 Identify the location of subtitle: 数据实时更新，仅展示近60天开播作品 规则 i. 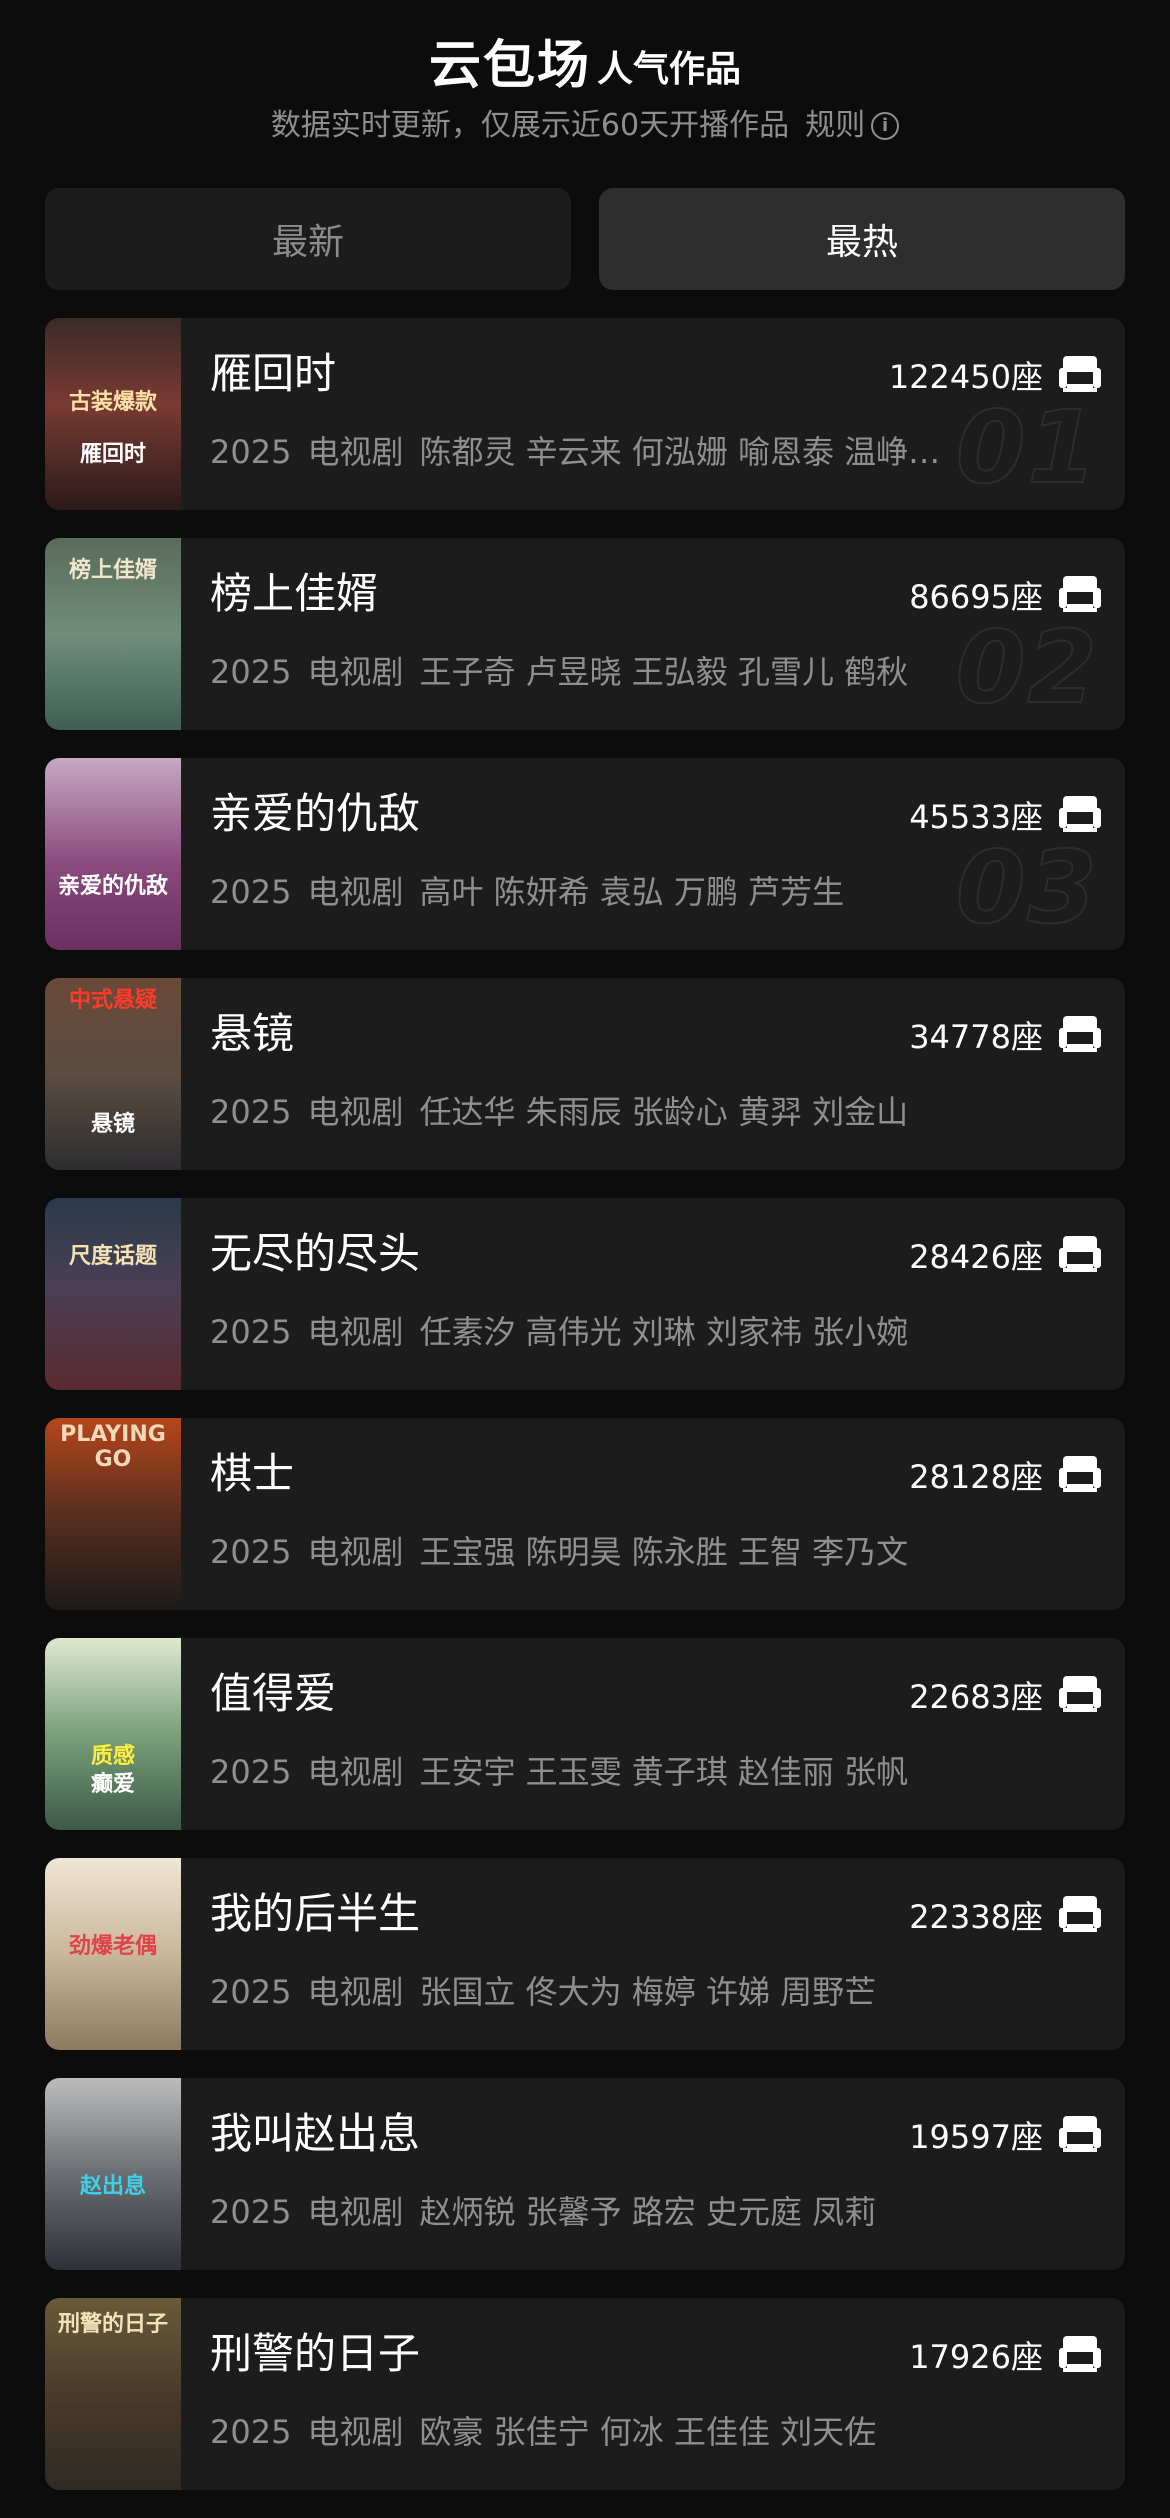
(585, 126).